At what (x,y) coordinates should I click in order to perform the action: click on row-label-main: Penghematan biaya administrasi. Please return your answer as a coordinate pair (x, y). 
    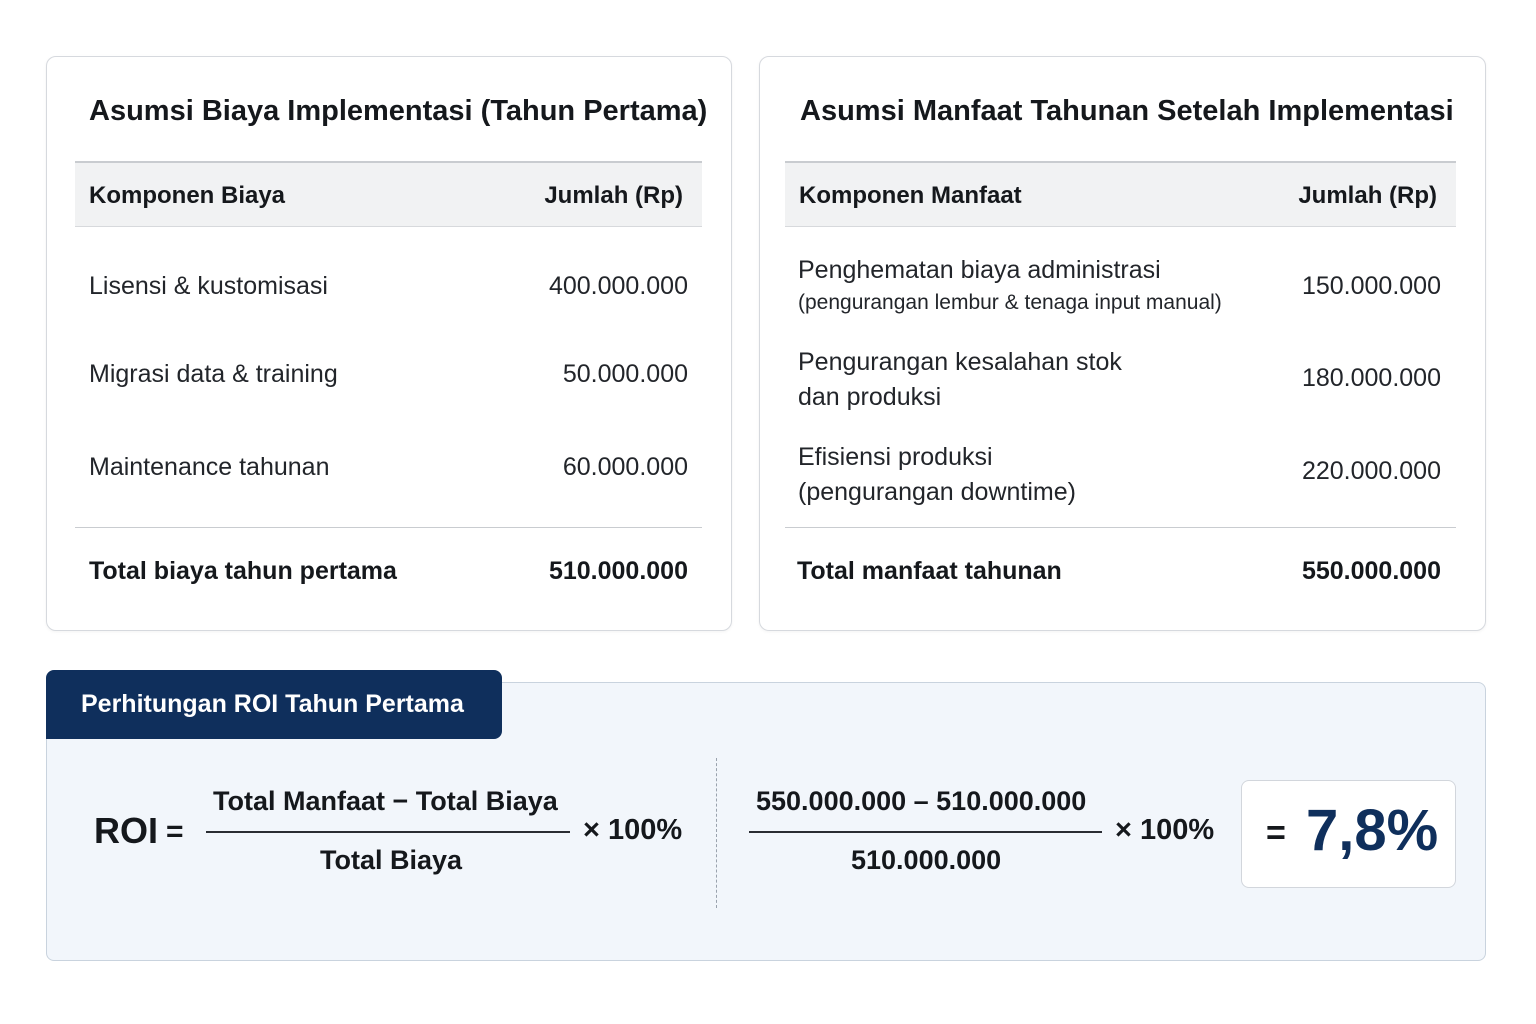
    Looking at the image, I should click on (979, 270).